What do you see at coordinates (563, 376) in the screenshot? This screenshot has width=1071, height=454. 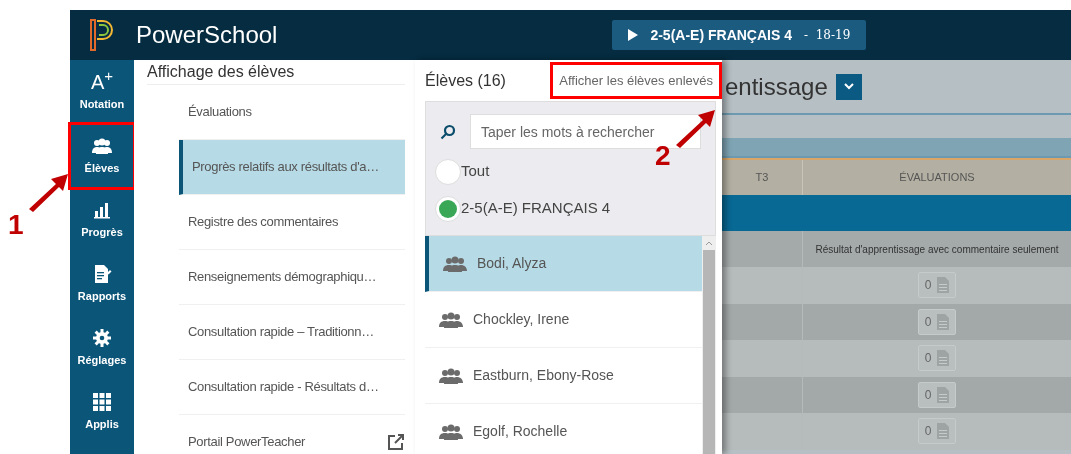 I see `student-row: Eastburn, Ebony-Rose` at bounding box center [563, 376].